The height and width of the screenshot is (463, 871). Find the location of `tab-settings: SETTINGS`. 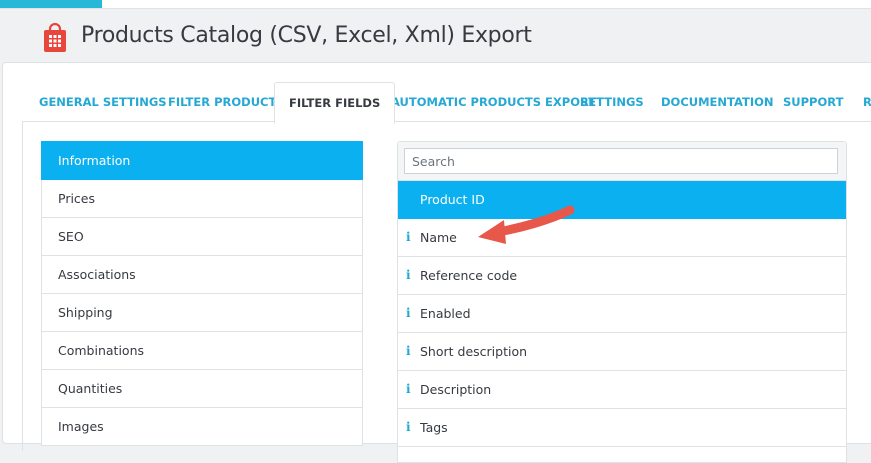

tab-settings: SETTINGS is located at coordinates (612, 102).